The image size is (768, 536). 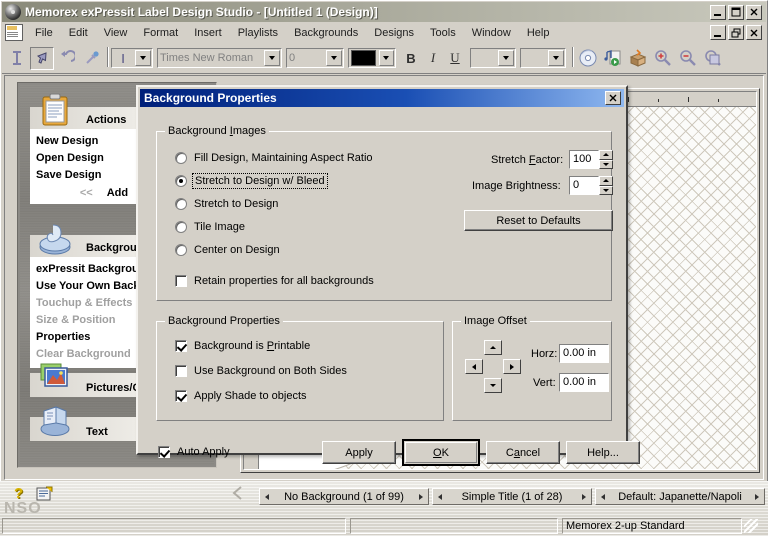 I want to click on font-size-dropdown-arrow, so click(x=334, y=58).